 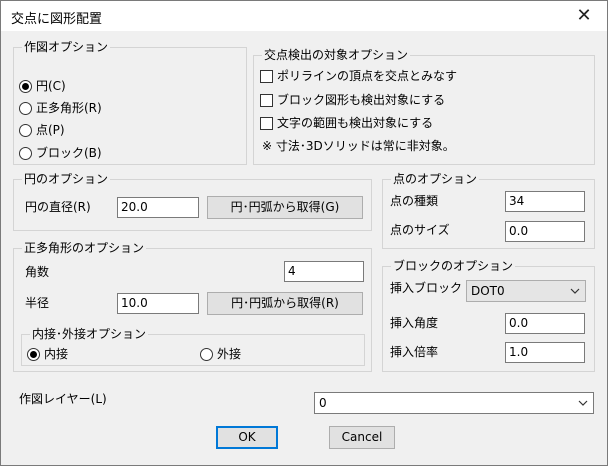 What do you see at coordinates (158, 303) in the screenshot?
I see `polygon-radius-input: 10.0` at bounding box center [158, 303].